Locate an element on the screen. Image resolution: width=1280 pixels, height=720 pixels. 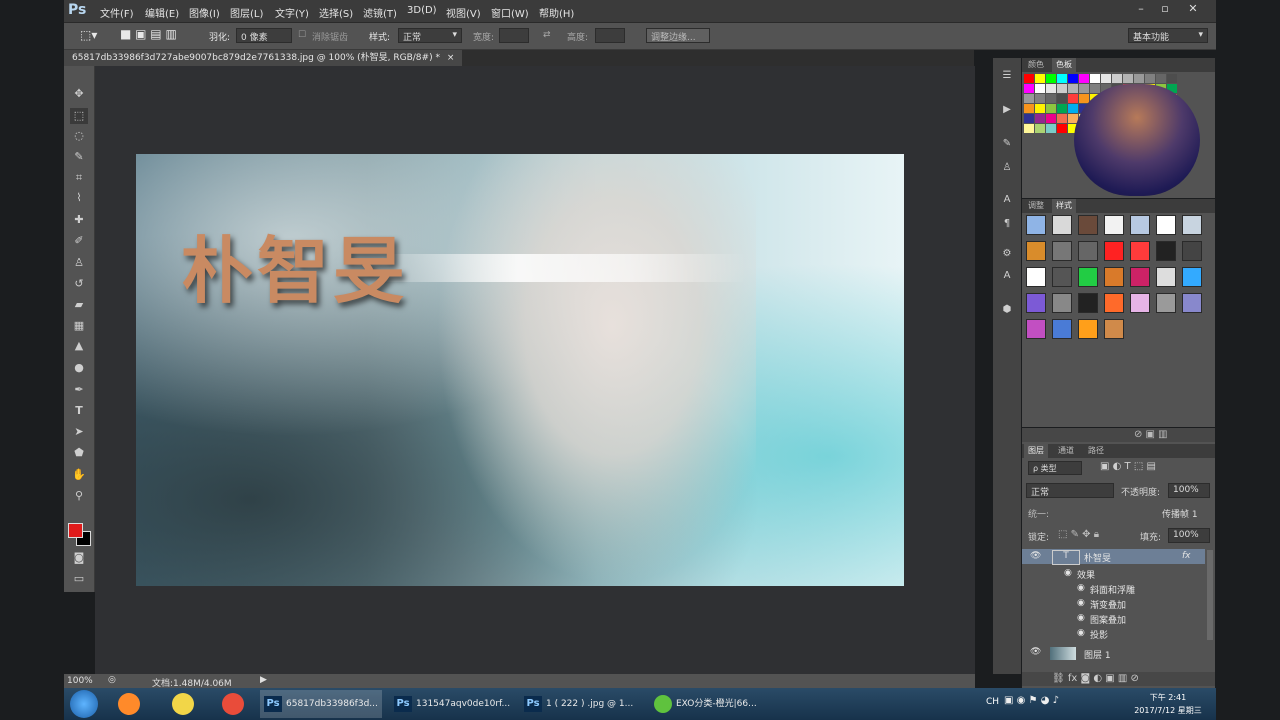
layers-scrollbar is located at coordinates (1210, 595).